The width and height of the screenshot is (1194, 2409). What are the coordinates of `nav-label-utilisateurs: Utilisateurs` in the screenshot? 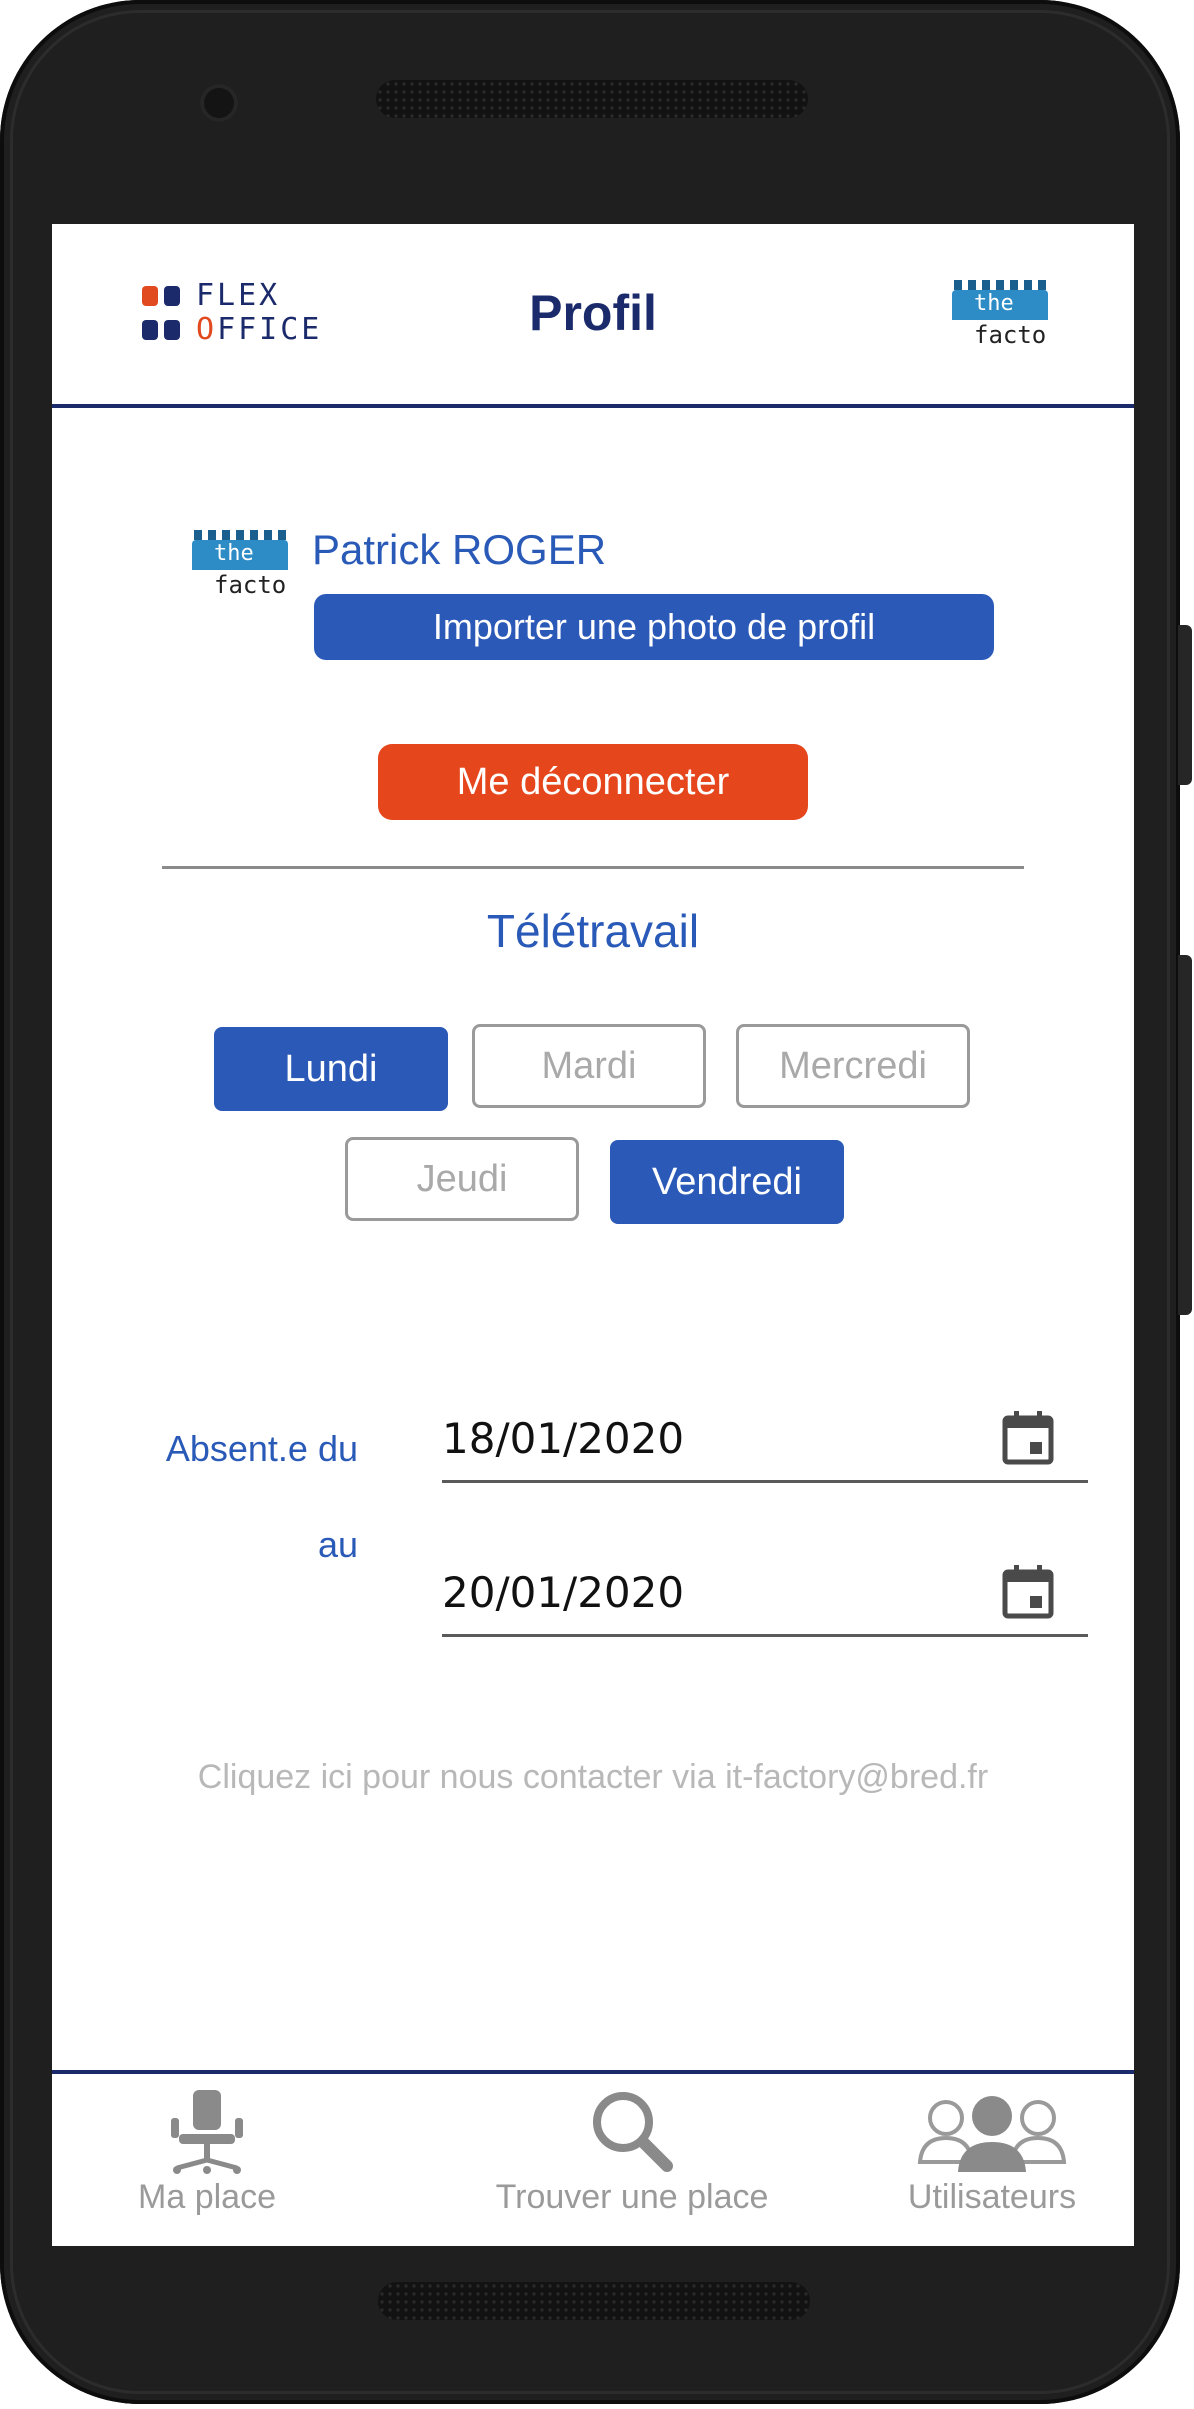 It's located at (992, 2197).